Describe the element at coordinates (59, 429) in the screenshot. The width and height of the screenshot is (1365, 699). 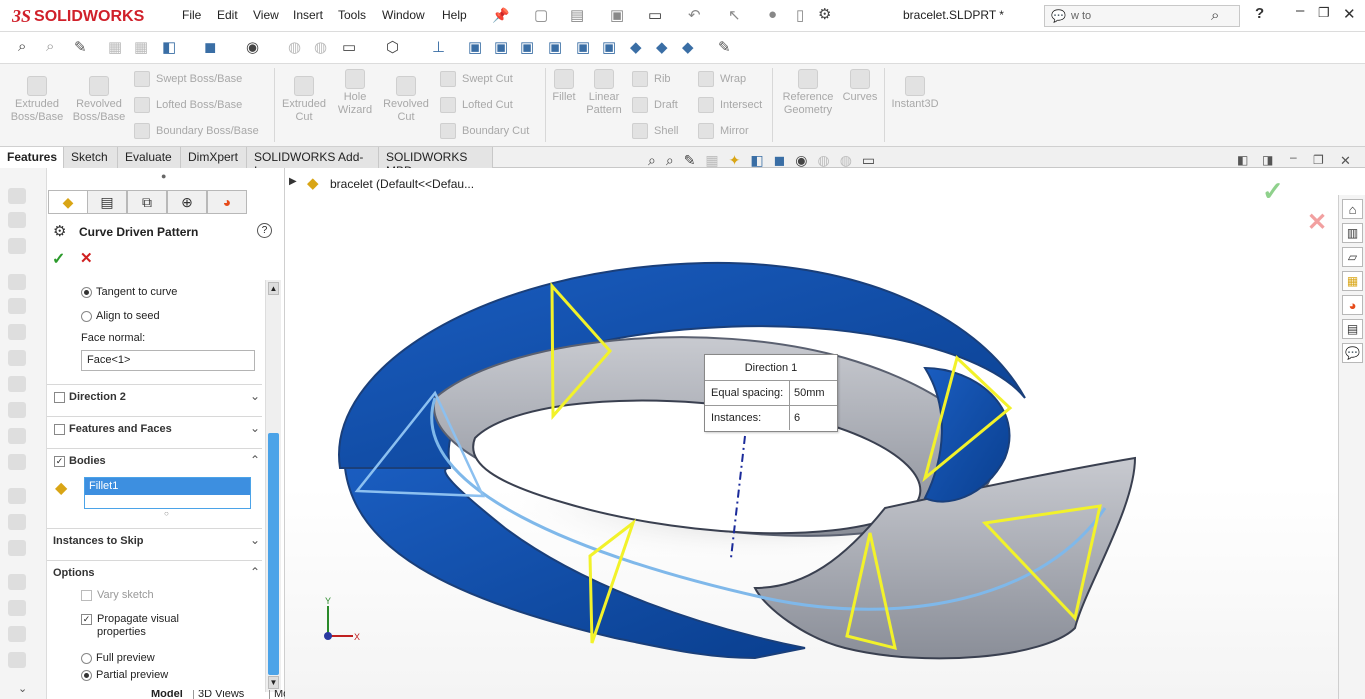
I see `features-faces-checkbox` at that location.